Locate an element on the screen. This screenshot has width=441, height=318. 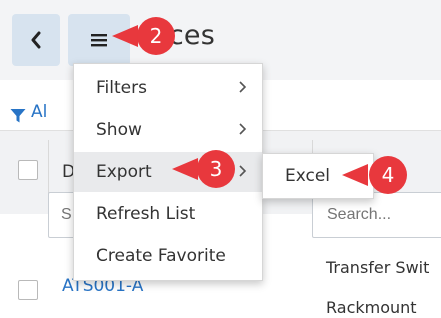
menu-item-label: Show is located at coordinates (119, 130).